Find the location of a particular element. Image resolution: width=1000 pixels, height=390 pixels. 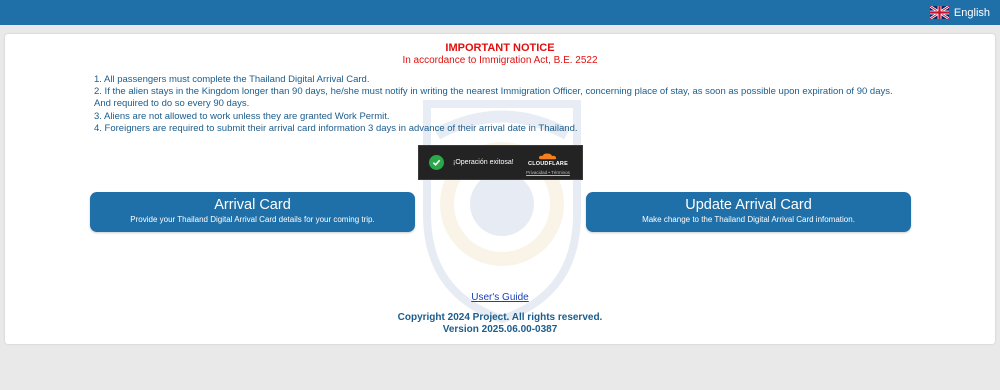

top-bar: English is located at coordinates (500, 12).